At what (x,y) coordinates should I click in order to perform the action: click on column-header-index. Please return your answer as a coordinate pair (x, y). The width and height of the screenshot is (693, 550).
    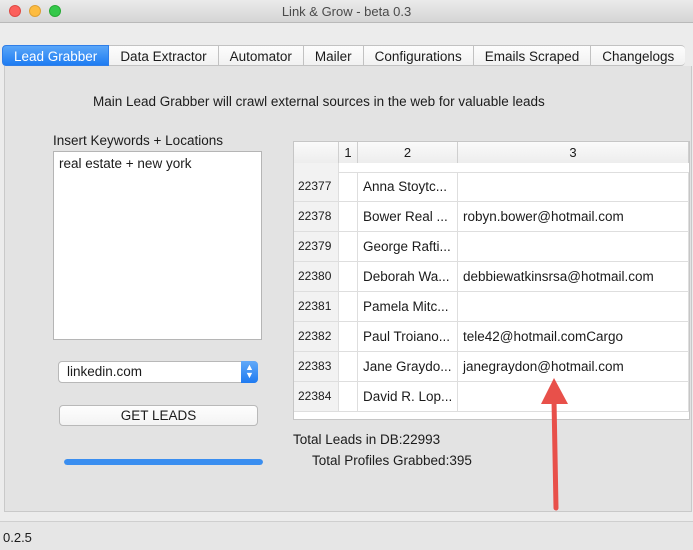
    Looking at the image, I should click on (316, 152).